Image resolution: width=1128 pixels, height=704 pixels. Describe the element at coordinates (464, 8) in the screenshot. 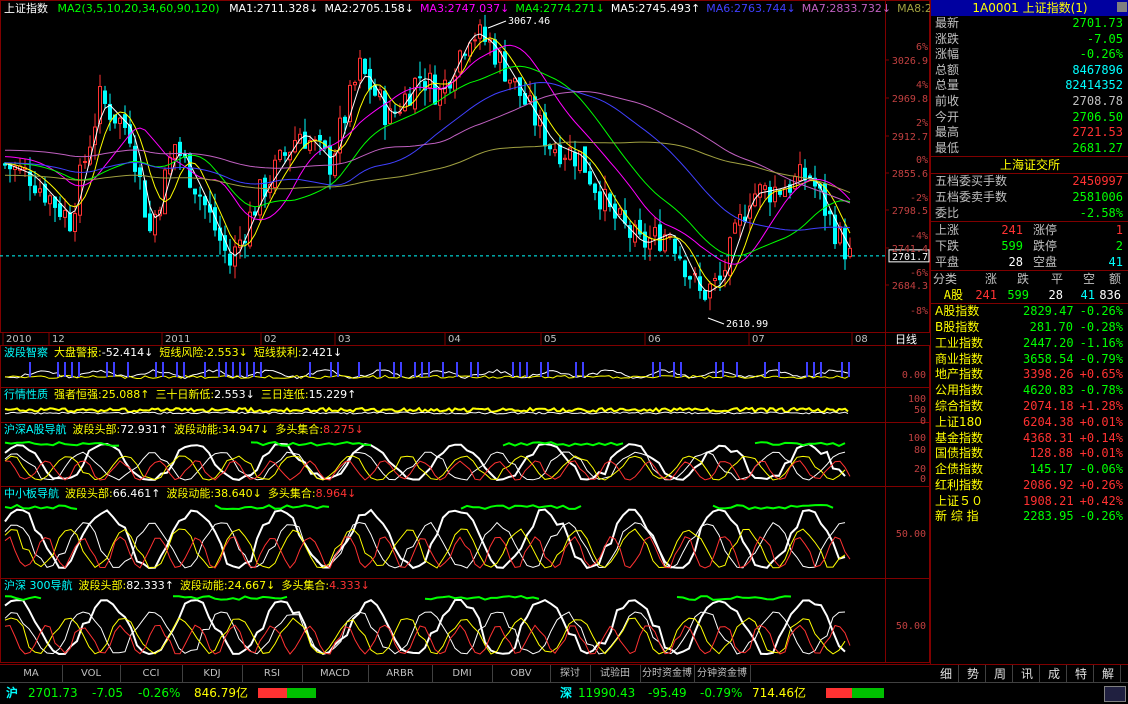

I see `ma-value-ma3: MA3:2747.037↓` at that location.